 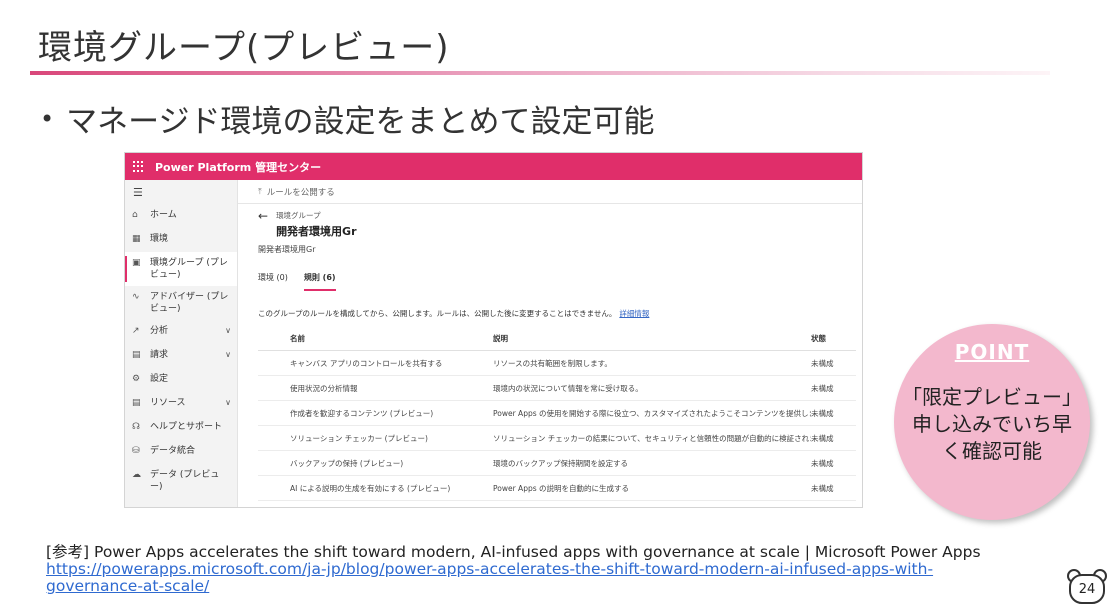 I want to click on app-launcher-icon, so click(x=139, y=166).